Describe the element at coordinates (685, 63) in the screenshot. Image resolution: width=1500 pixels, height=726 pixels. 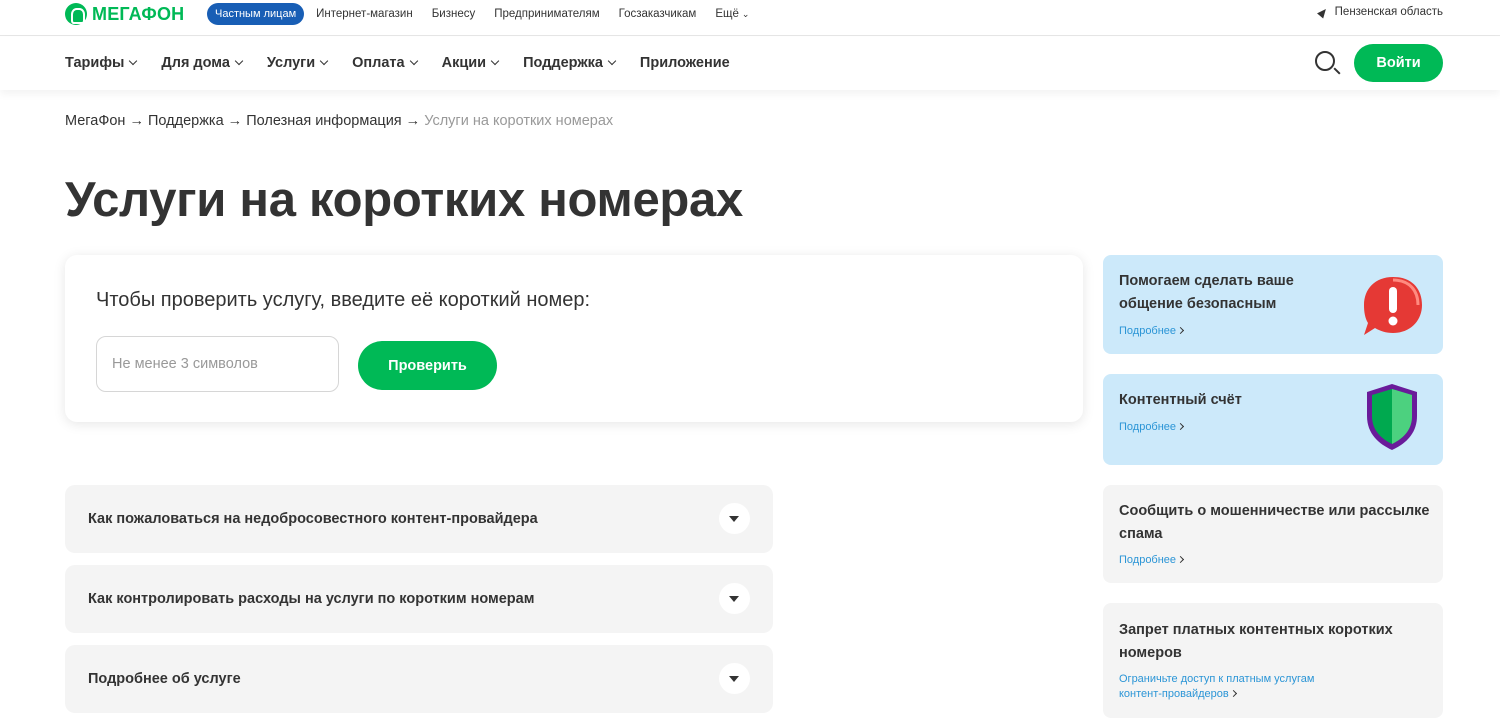
I see `menu-item-app: Приложение` at that location.